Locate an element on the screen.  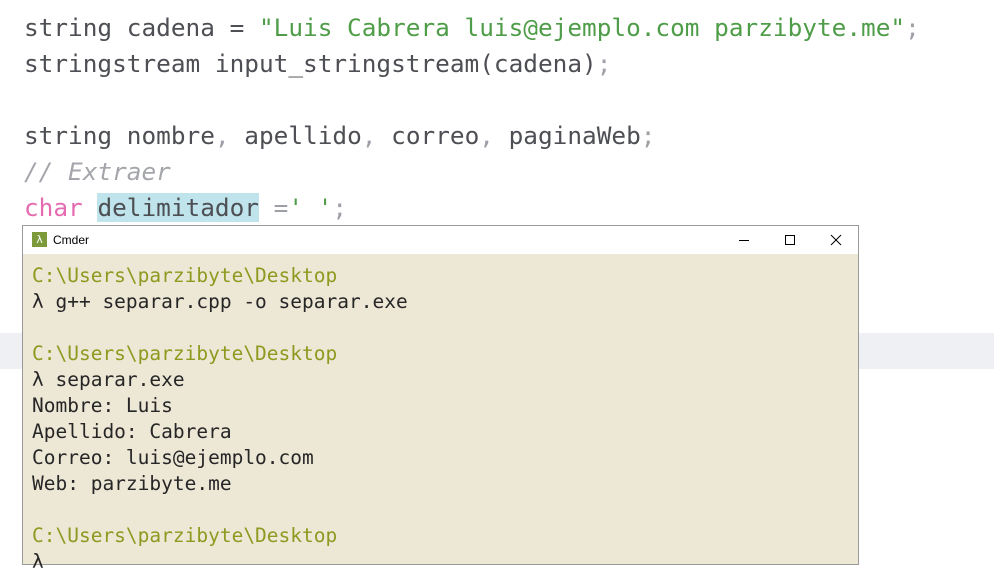
maximize-icon is located at coordinates (790, 240).